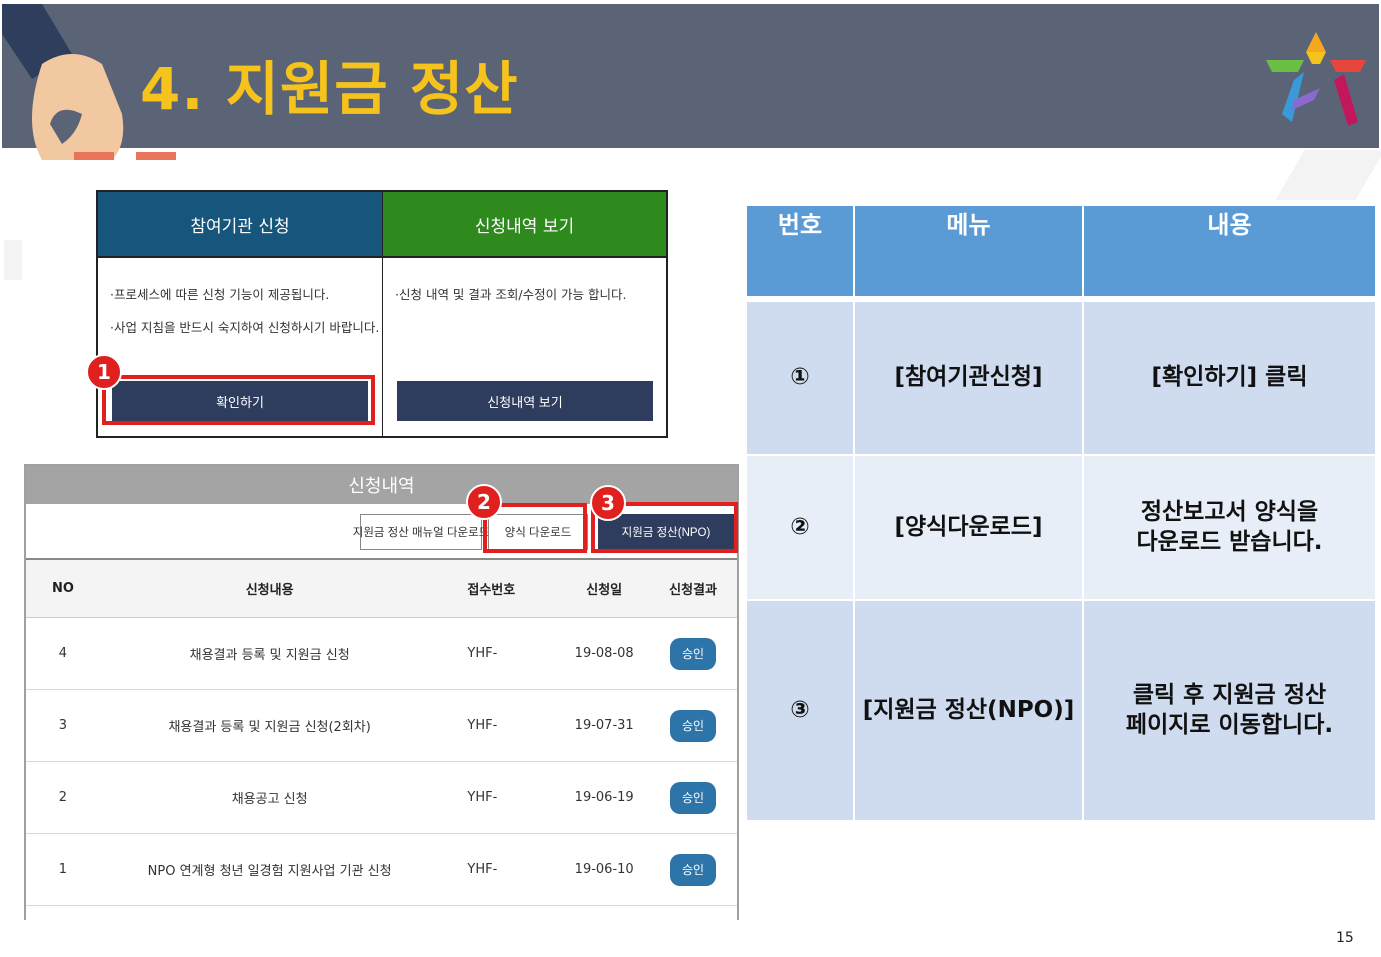 This screenshot has width=1381, height=957. Describe the element at coordinates (1229, 710) in the screenshot. I see `instruction-desc: 클릭 후 지원금 정산 페이지로 이동합니다.` at that location.